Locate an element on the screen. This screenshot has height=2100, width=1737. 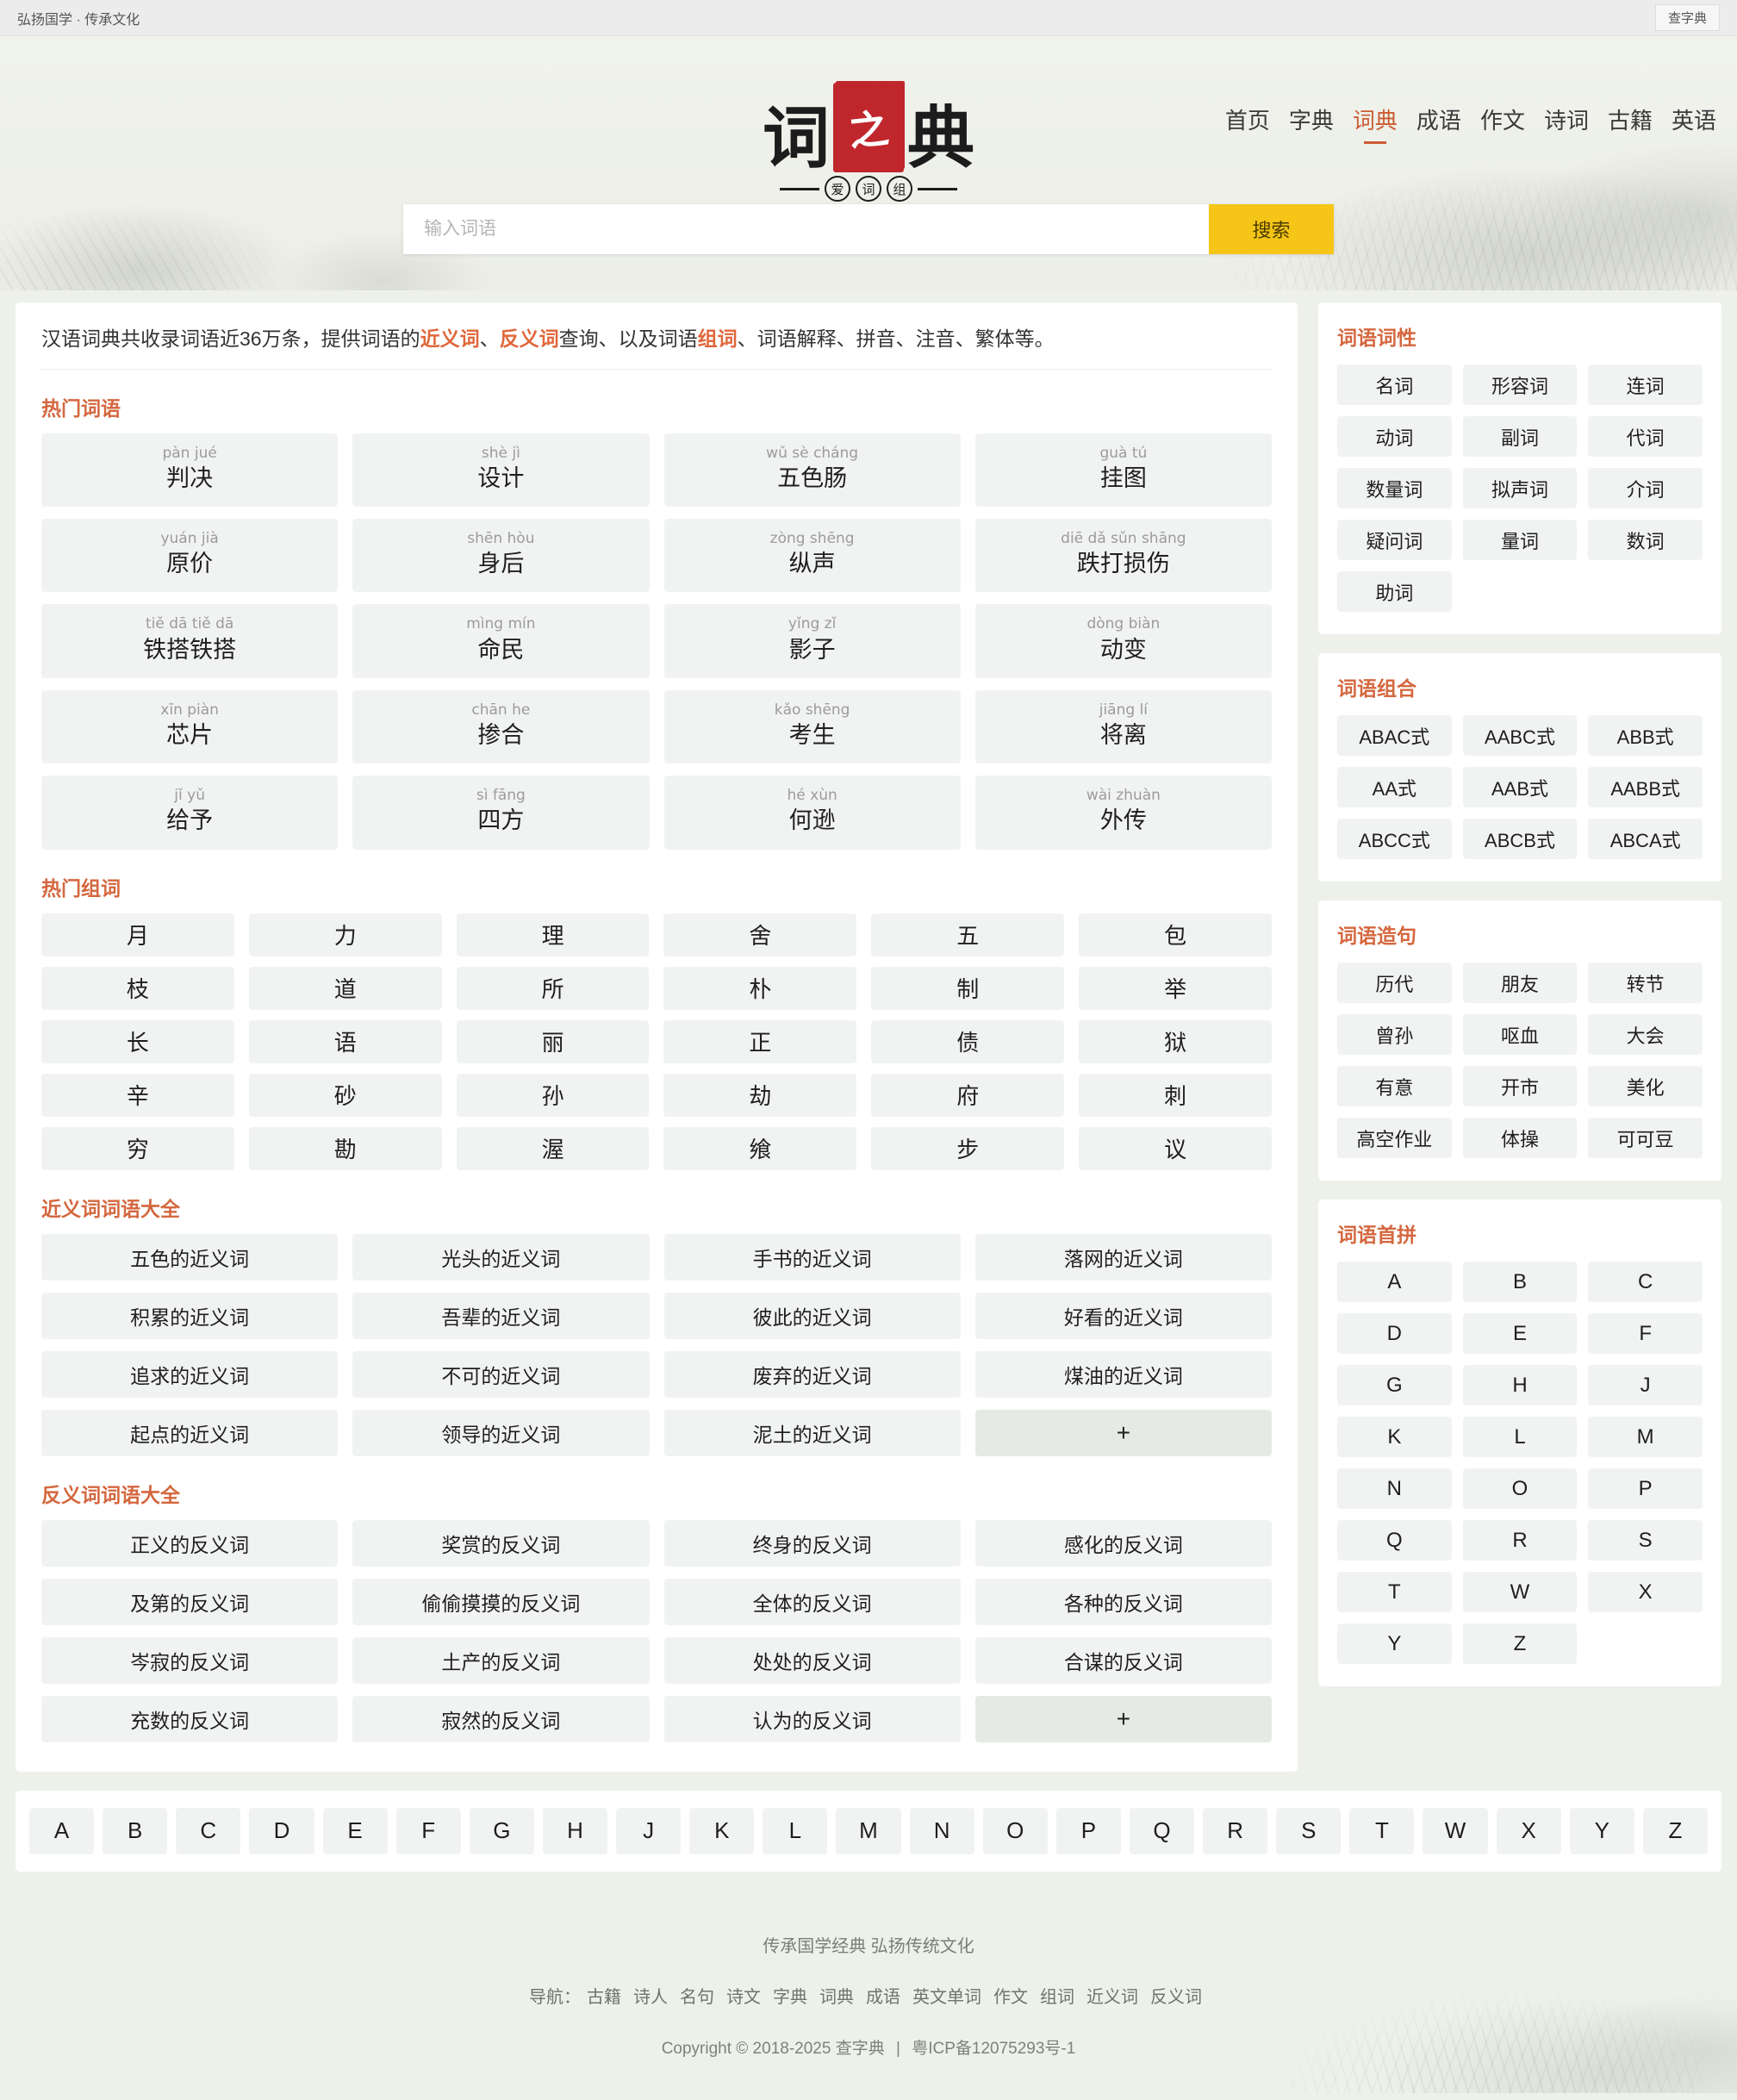
main-navigation: 首页 字典 词典 成语 作文 诗词 古籍 英语 is located at coordinates (1470, 123).